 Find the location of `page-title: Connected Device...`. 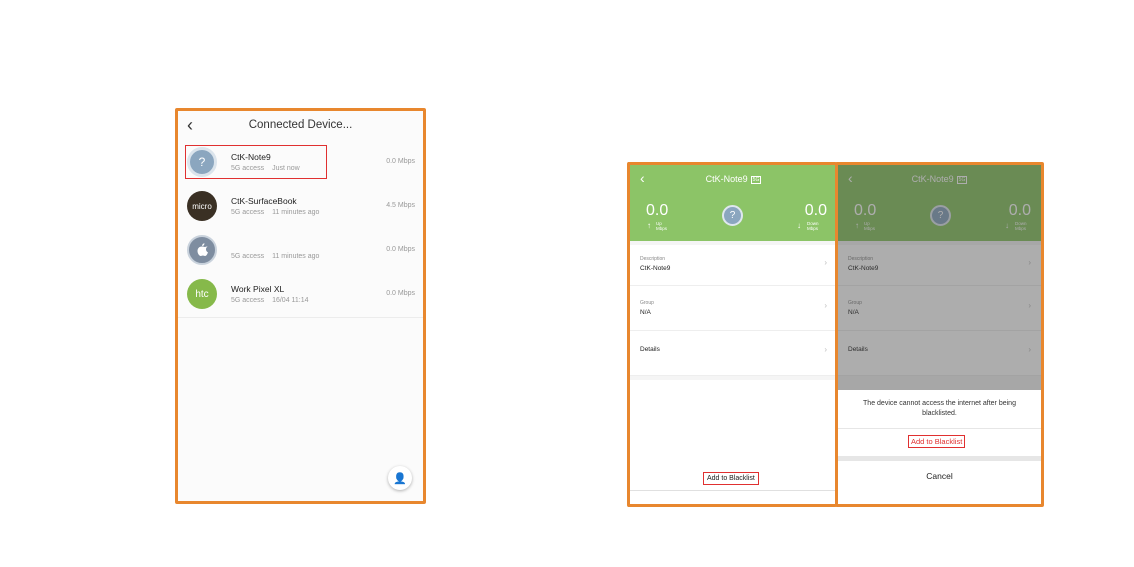

page-title: Connected Device... is located at coordinates (300, 125).